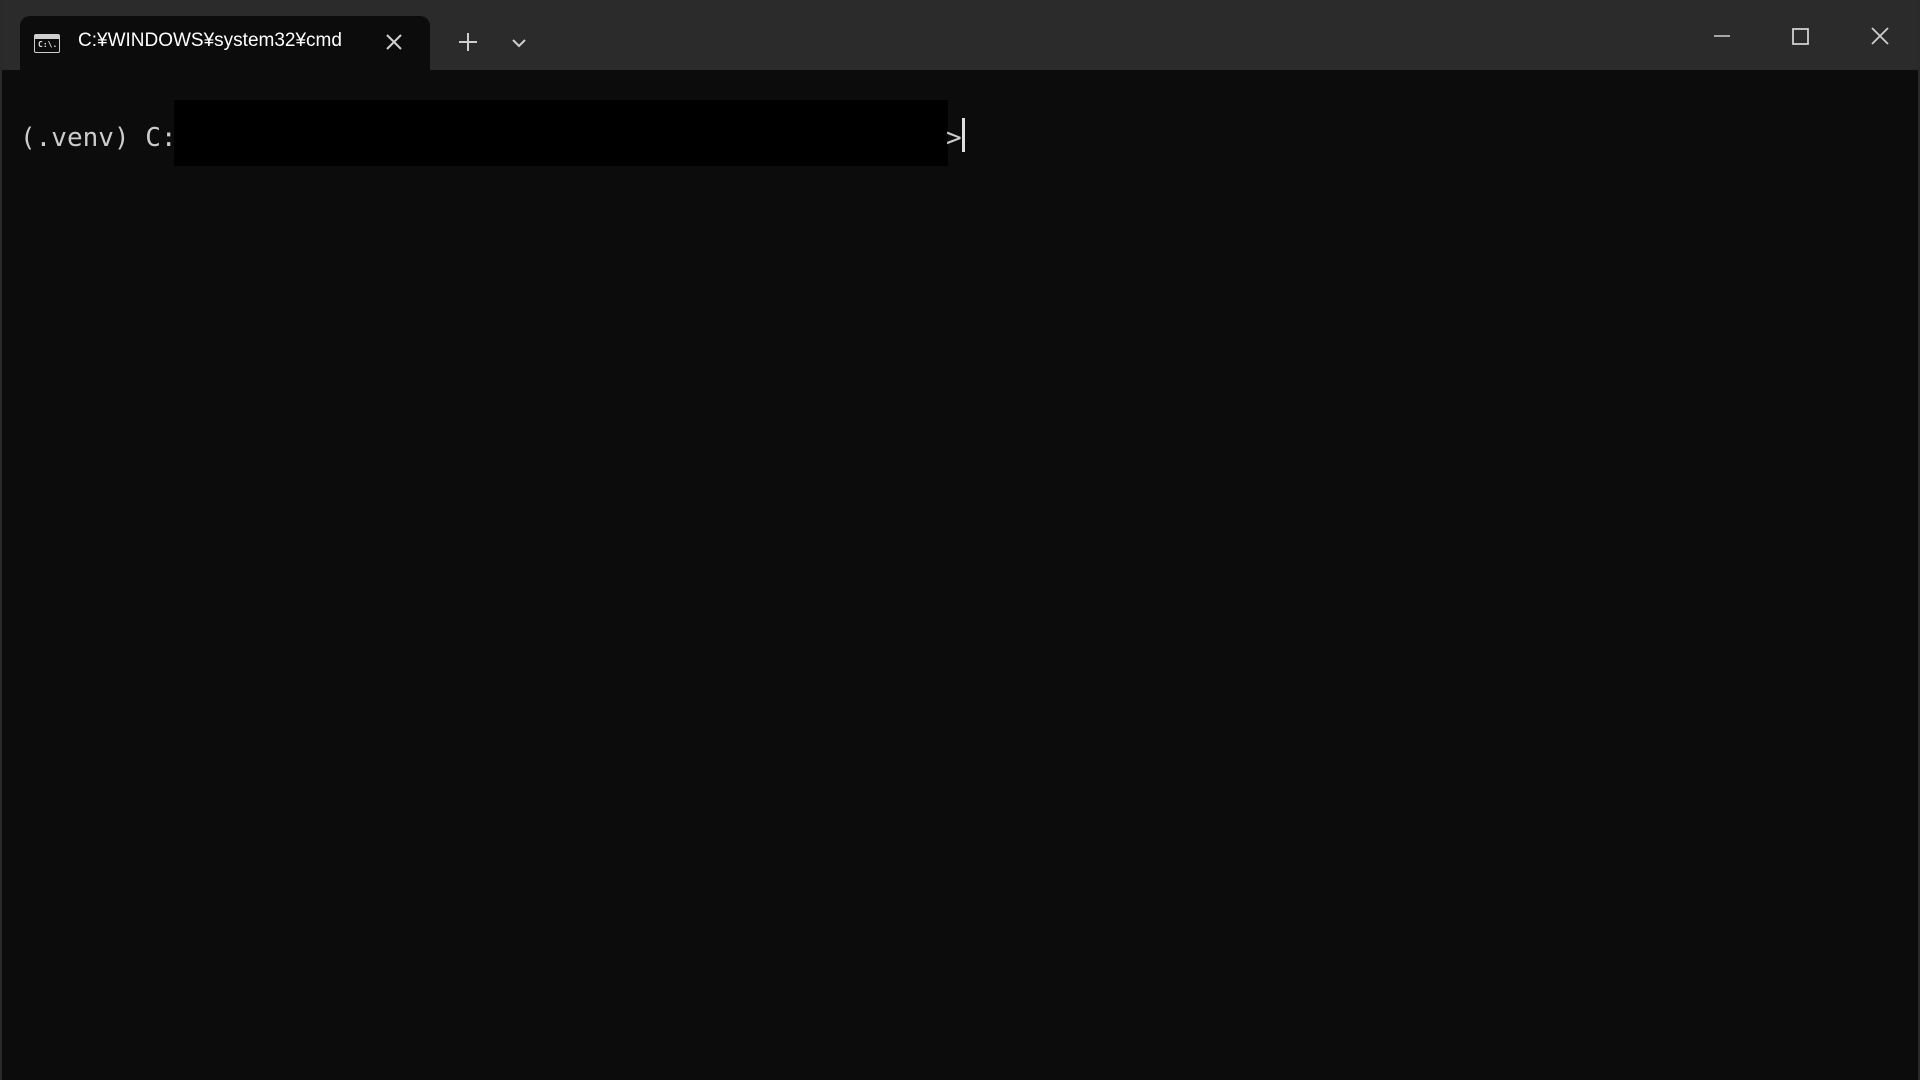  Describe the element at coordinates (210, 40) in the screenshot. I see `tab-title: C:¥WINDOWS¥system32¥cmd` at that location.